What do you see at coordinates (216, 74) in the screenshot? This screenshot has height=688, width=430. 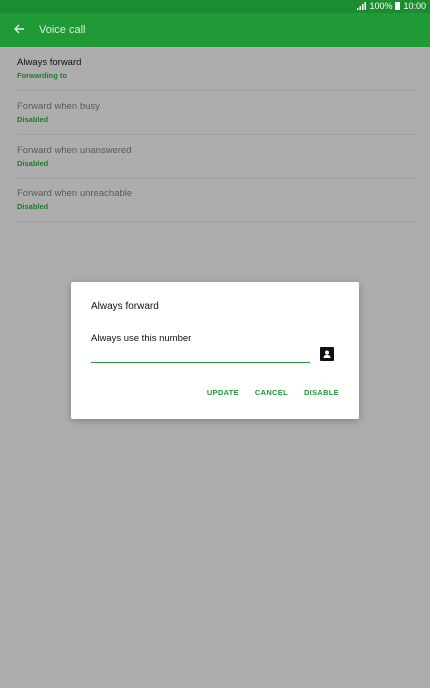 I see `setting-always-forward: Always forward Forwarding to` at bounding box center [216, 74].